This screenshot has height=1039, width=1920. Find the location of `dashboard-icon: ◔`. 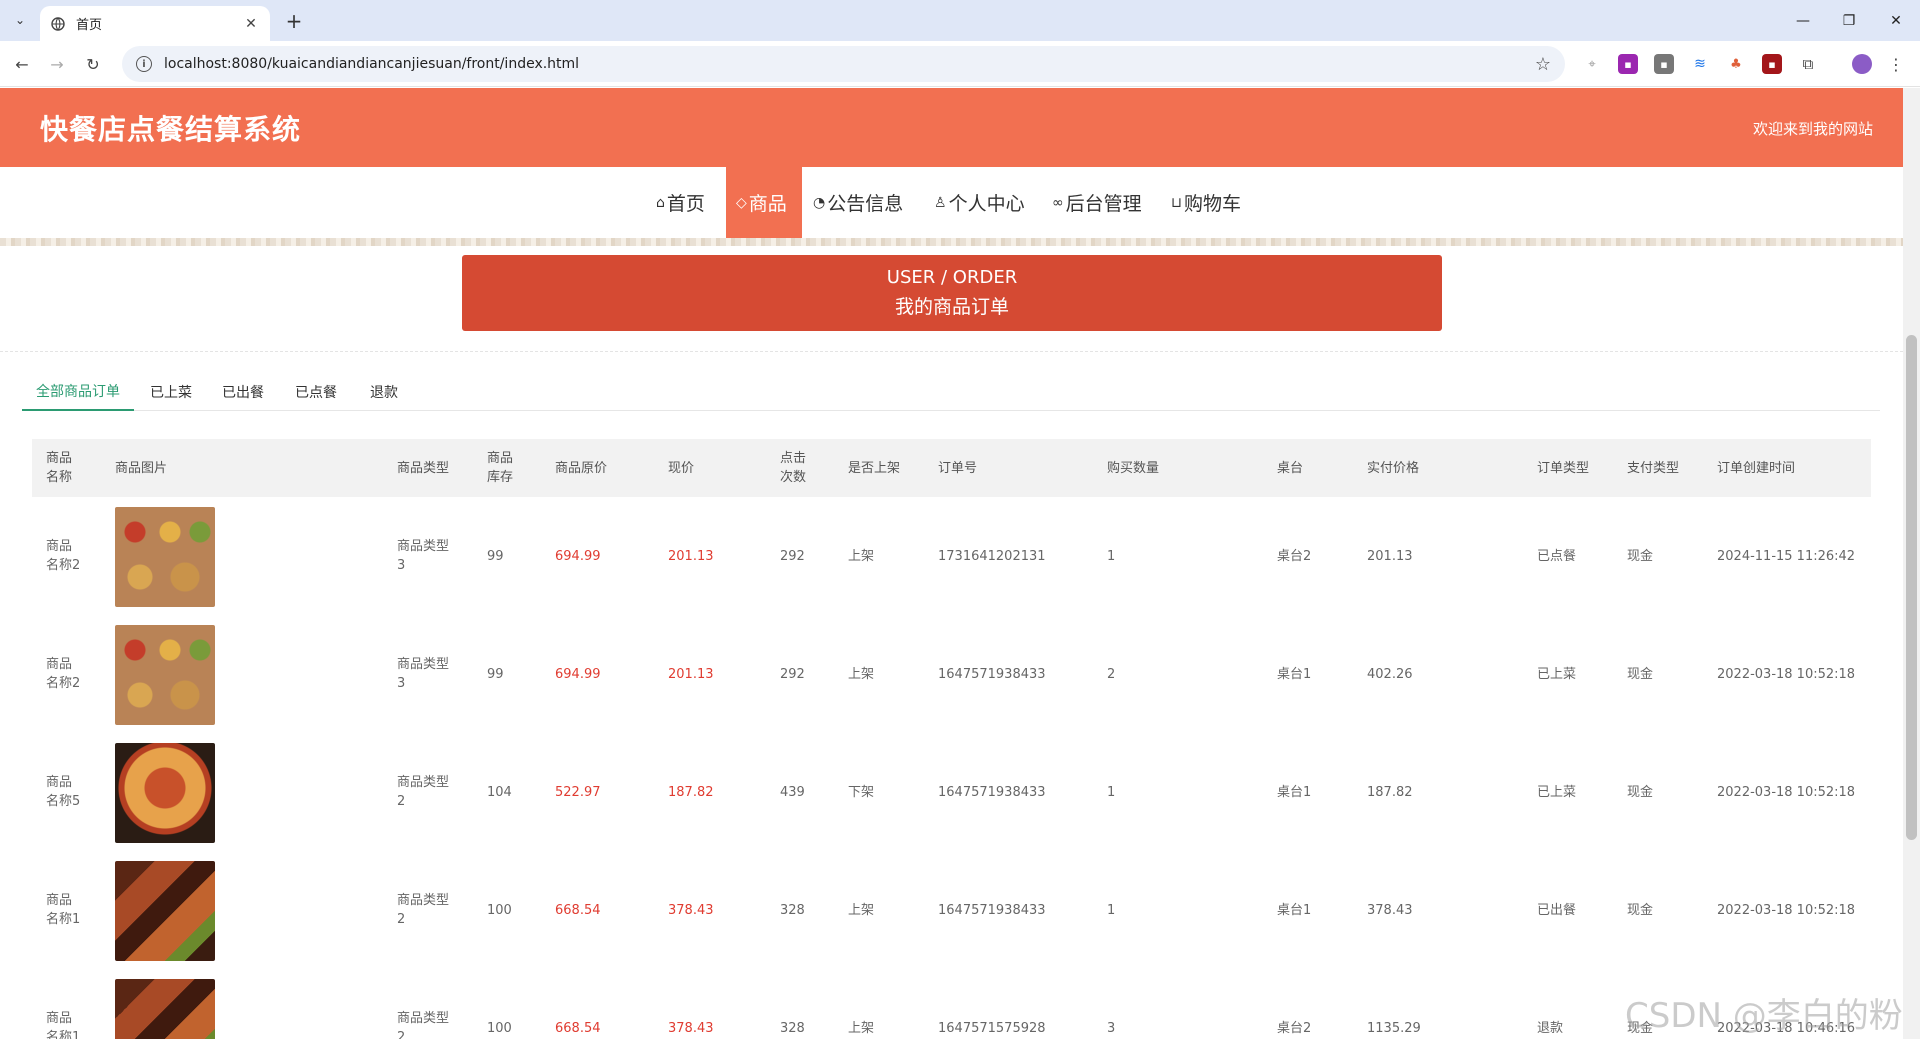

dashboard-icon: ◔ is located at coordinates (819, 202).